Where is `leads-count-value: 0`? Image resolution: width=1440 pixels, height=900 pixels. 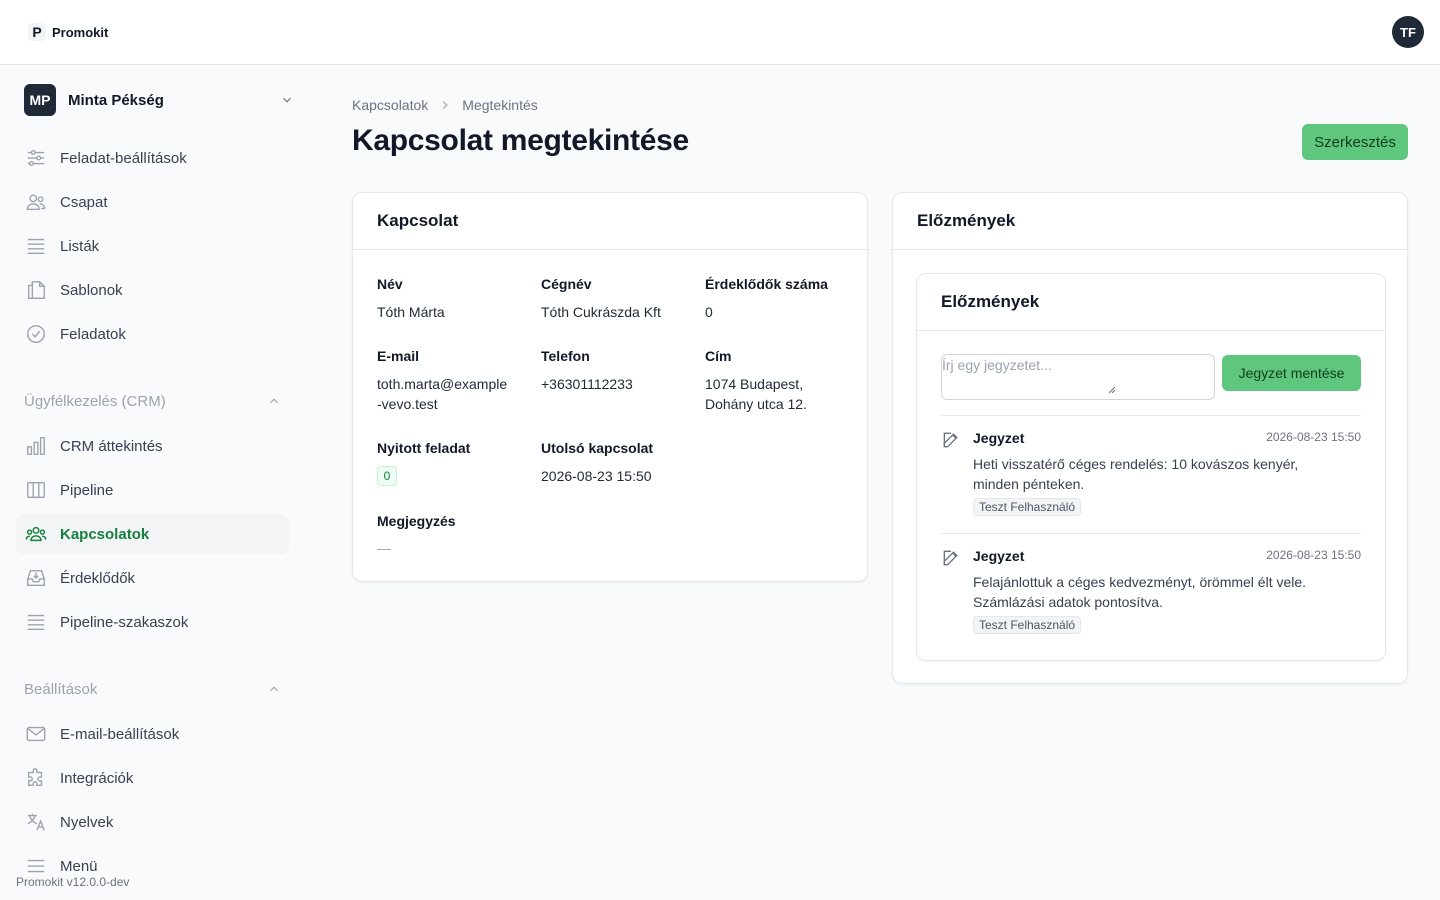
leads-count-value: 0 is located at coordinates (709, 312).